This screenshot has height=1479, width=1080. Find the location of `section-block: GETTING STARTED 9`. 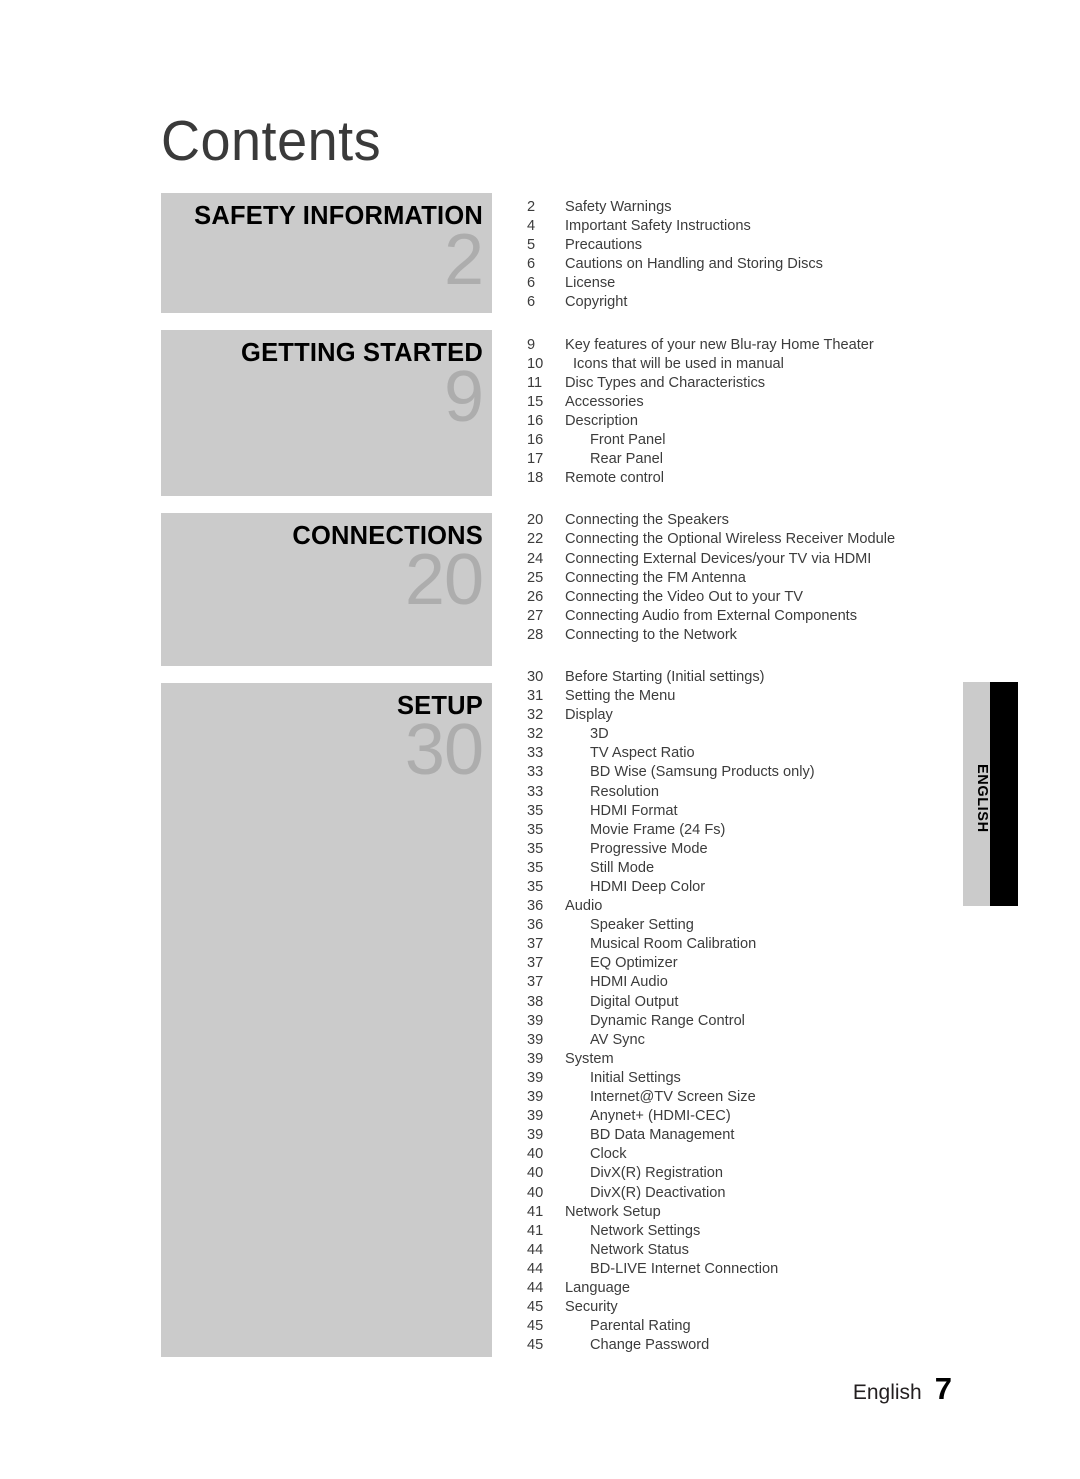

section-block: GETTING STARTED 9 is located at coordinates (326, 413).